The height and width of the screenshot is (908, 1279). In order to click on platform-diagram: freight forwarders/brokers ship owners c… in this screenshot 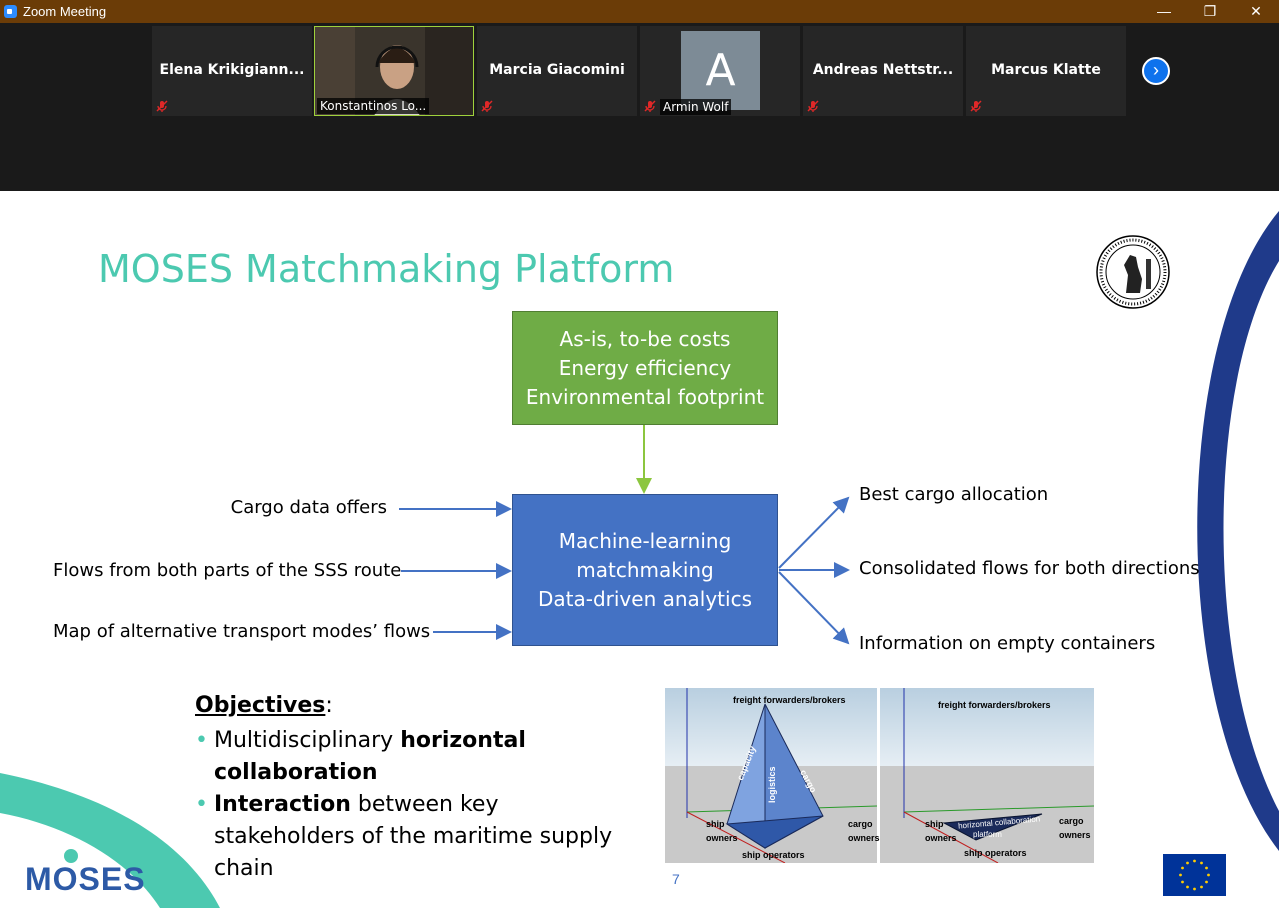, I will do `click(987, 775)`.